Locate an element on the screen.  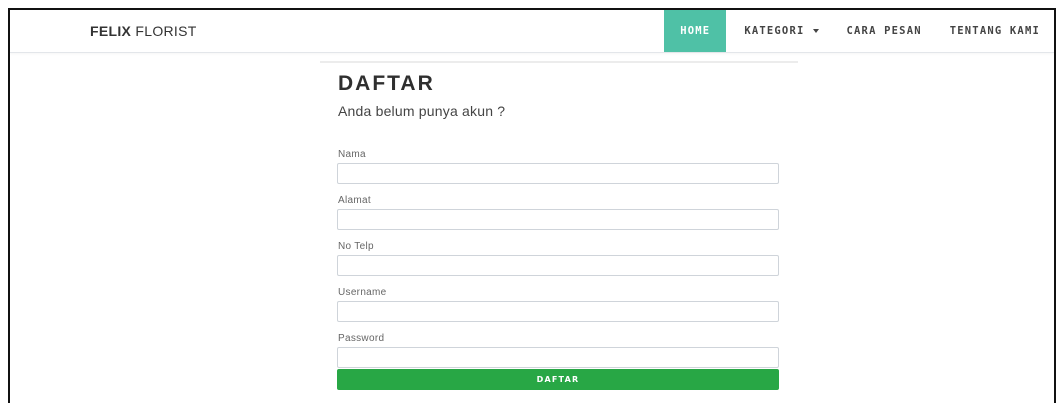
nav-item-label: CARA PESAN is located at coordinates (884, 31).